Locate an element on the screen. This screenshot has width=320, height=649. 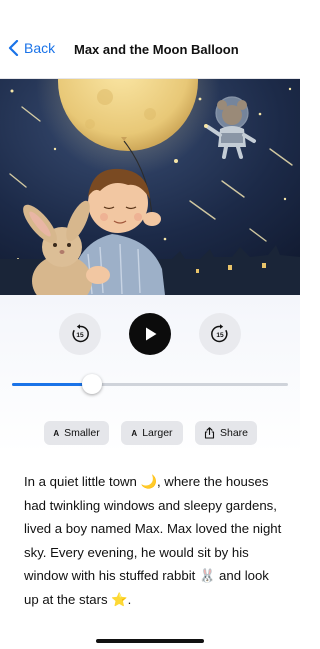
nav-bar: Back Max and the Moon Balloon is located at coordinates (150, 39).